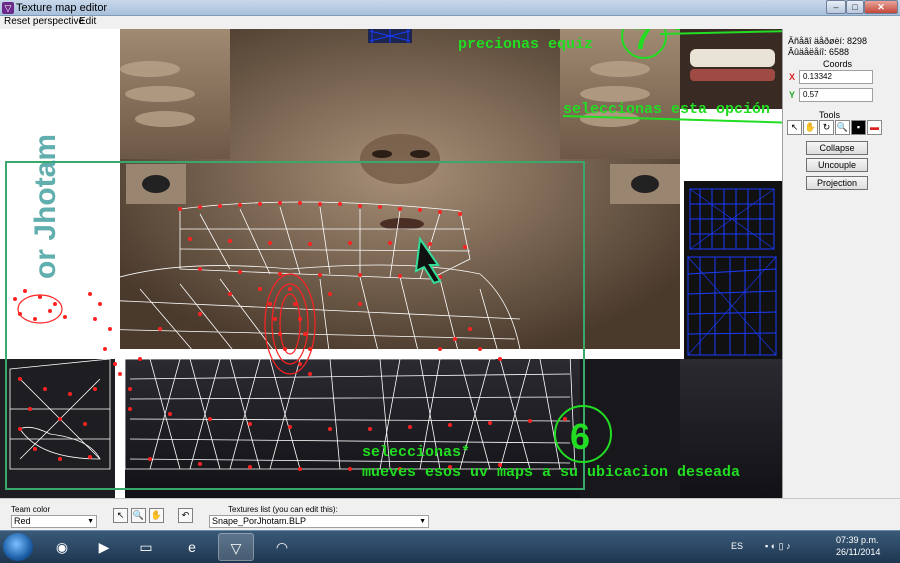 The width and height of the screenshot is (900, 563). I want to click on step5-text: seleccionas esta opción, so click(666, 109).